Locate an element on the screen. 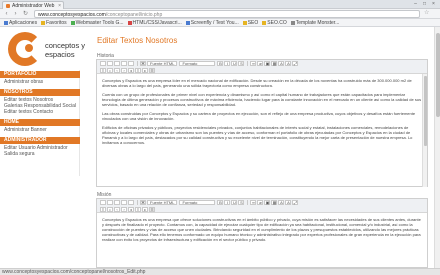 Image resolution: width=440 pixels, height=275 pixels. bookmark-item: SEO.CO is located at coordinates (274, 22).